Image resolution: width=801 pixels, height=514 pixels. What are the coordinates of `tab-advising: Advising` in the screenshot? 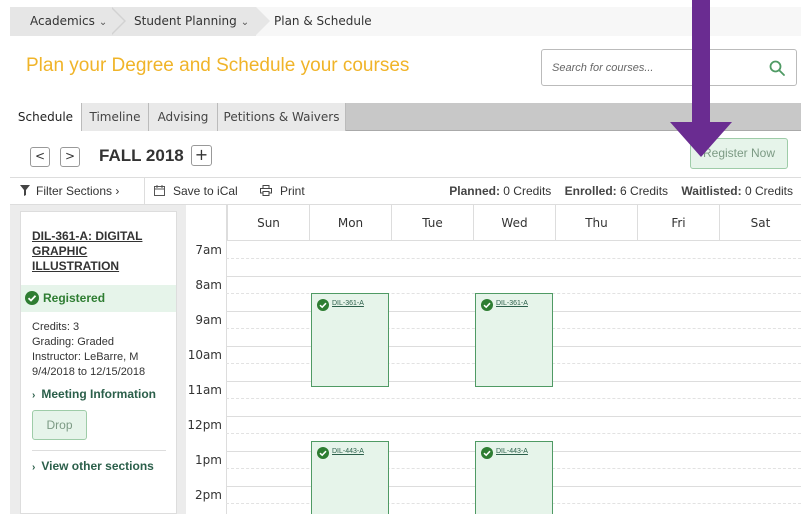 It's located at (183, 117).